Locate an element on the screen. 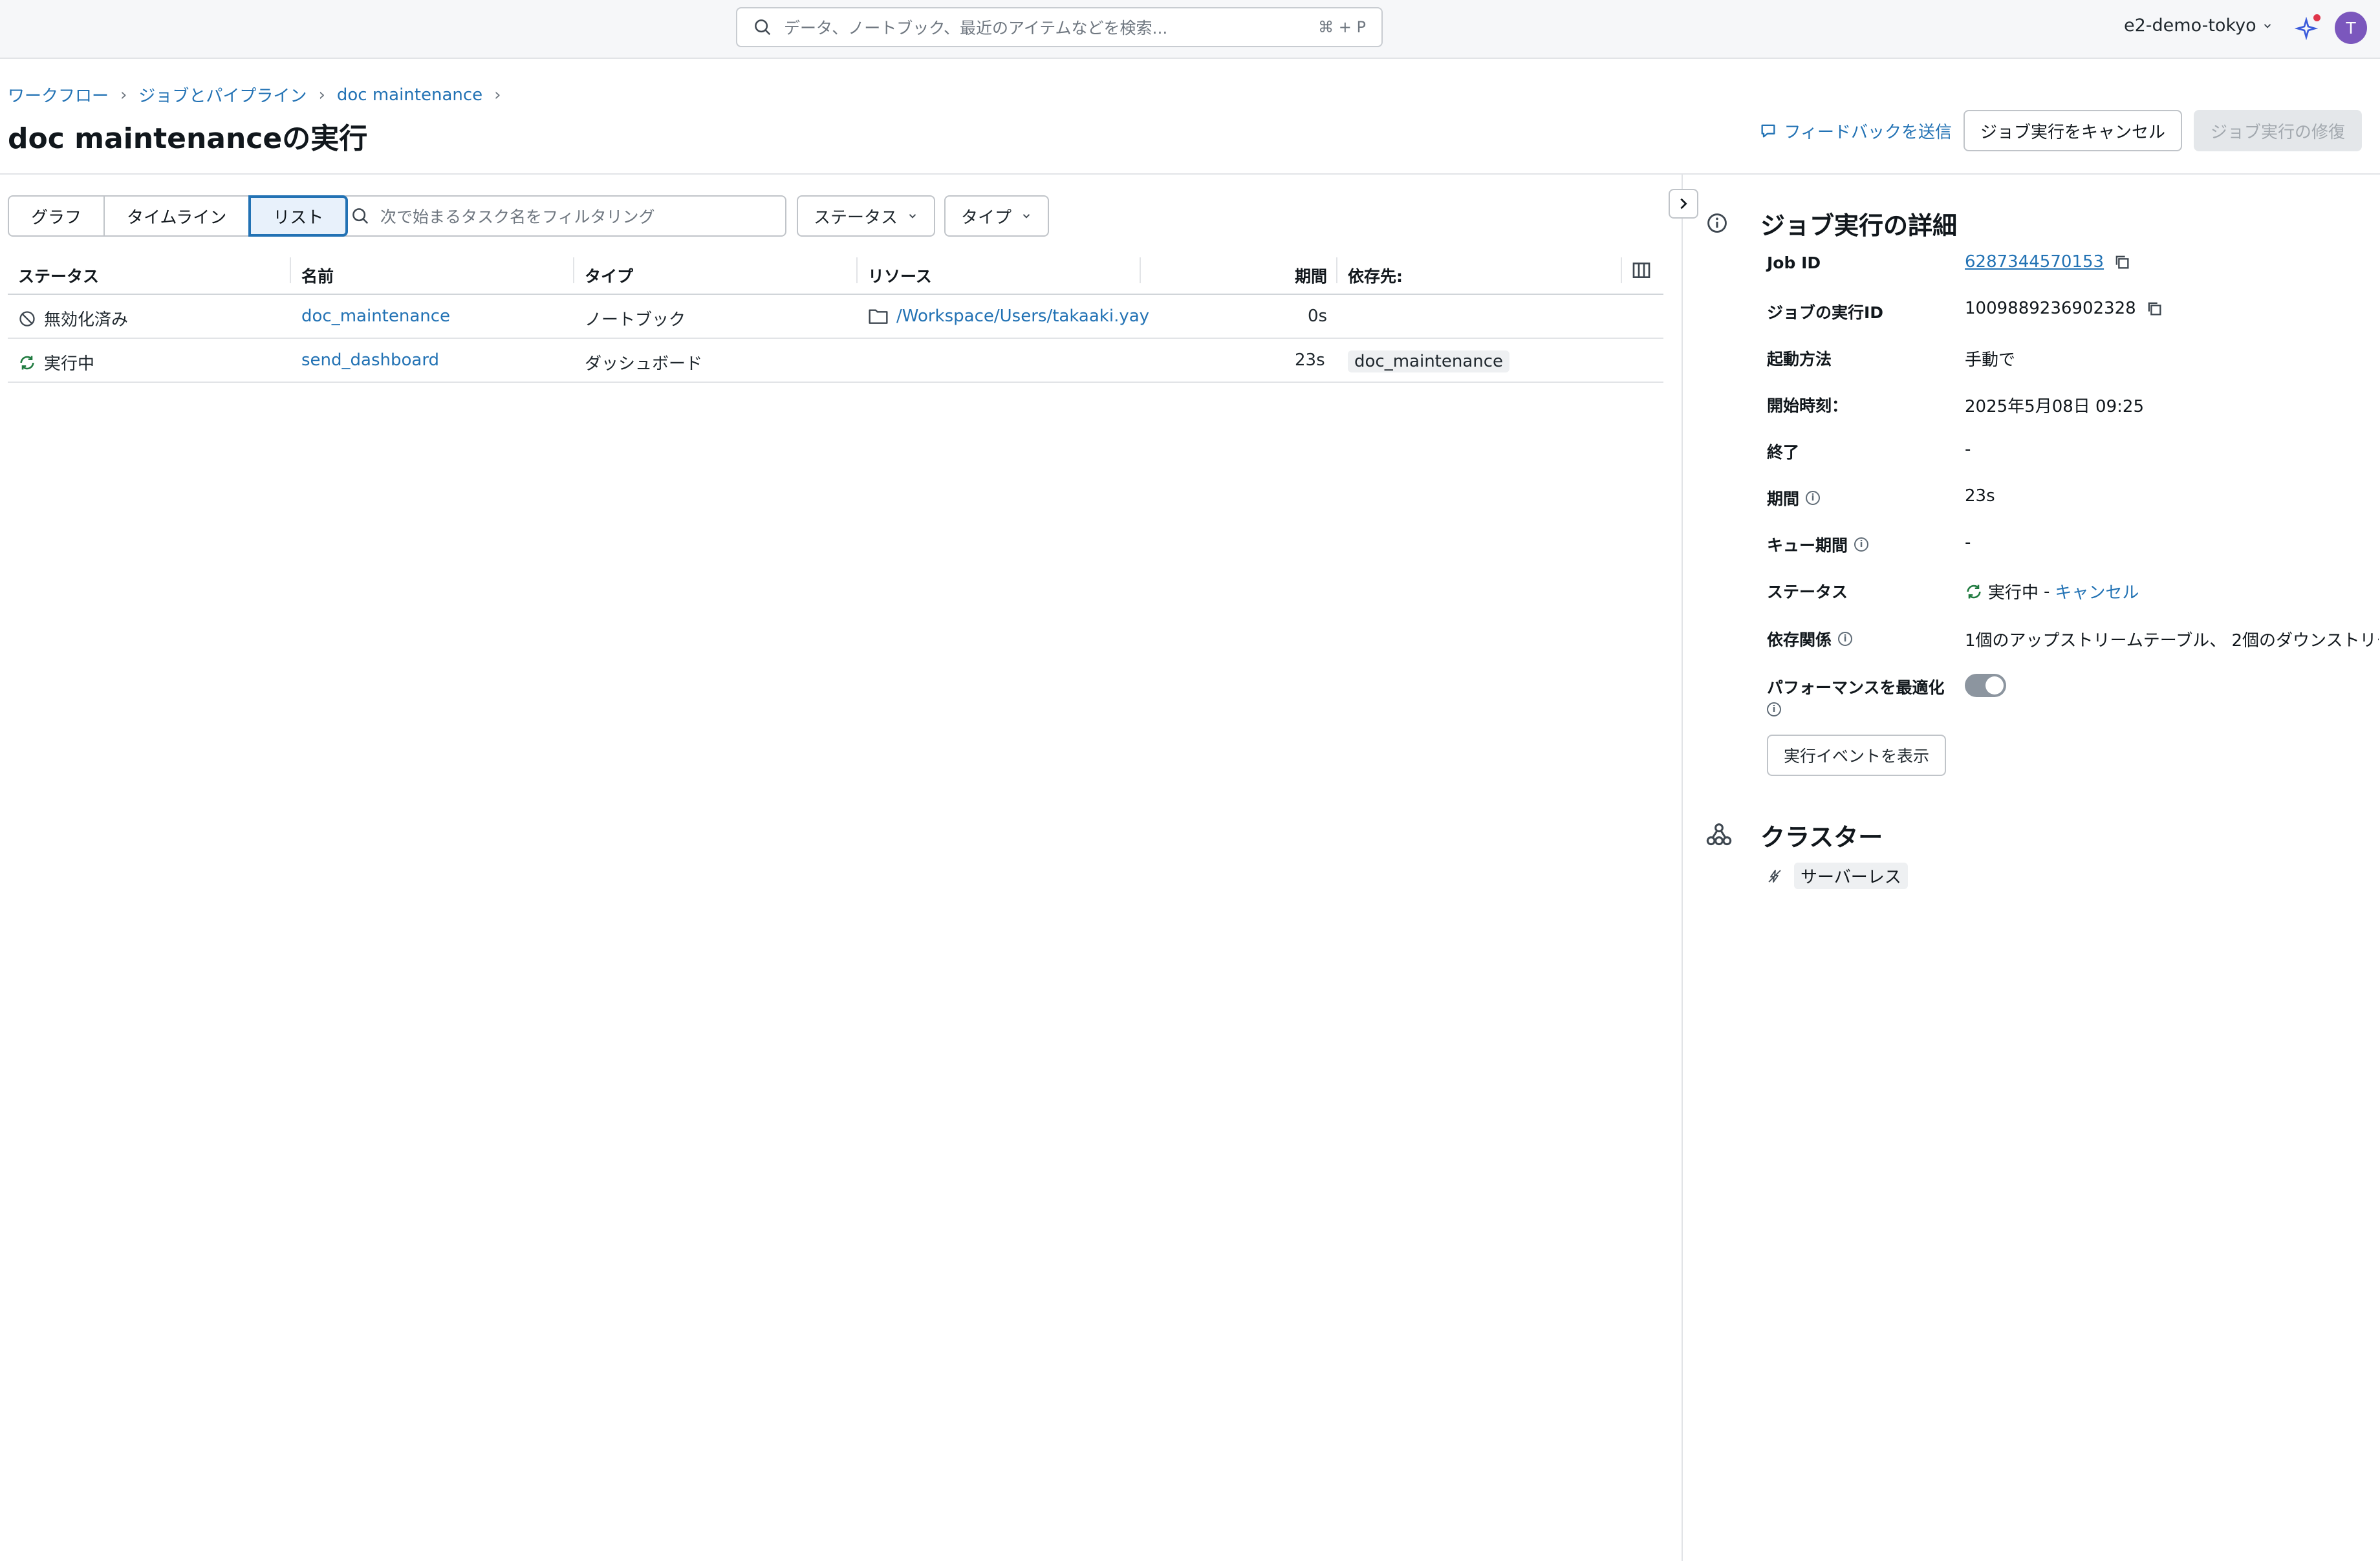 The height and width of the screenshot is (1561, 2380). header-divider is located at coordinates (1190, 174).